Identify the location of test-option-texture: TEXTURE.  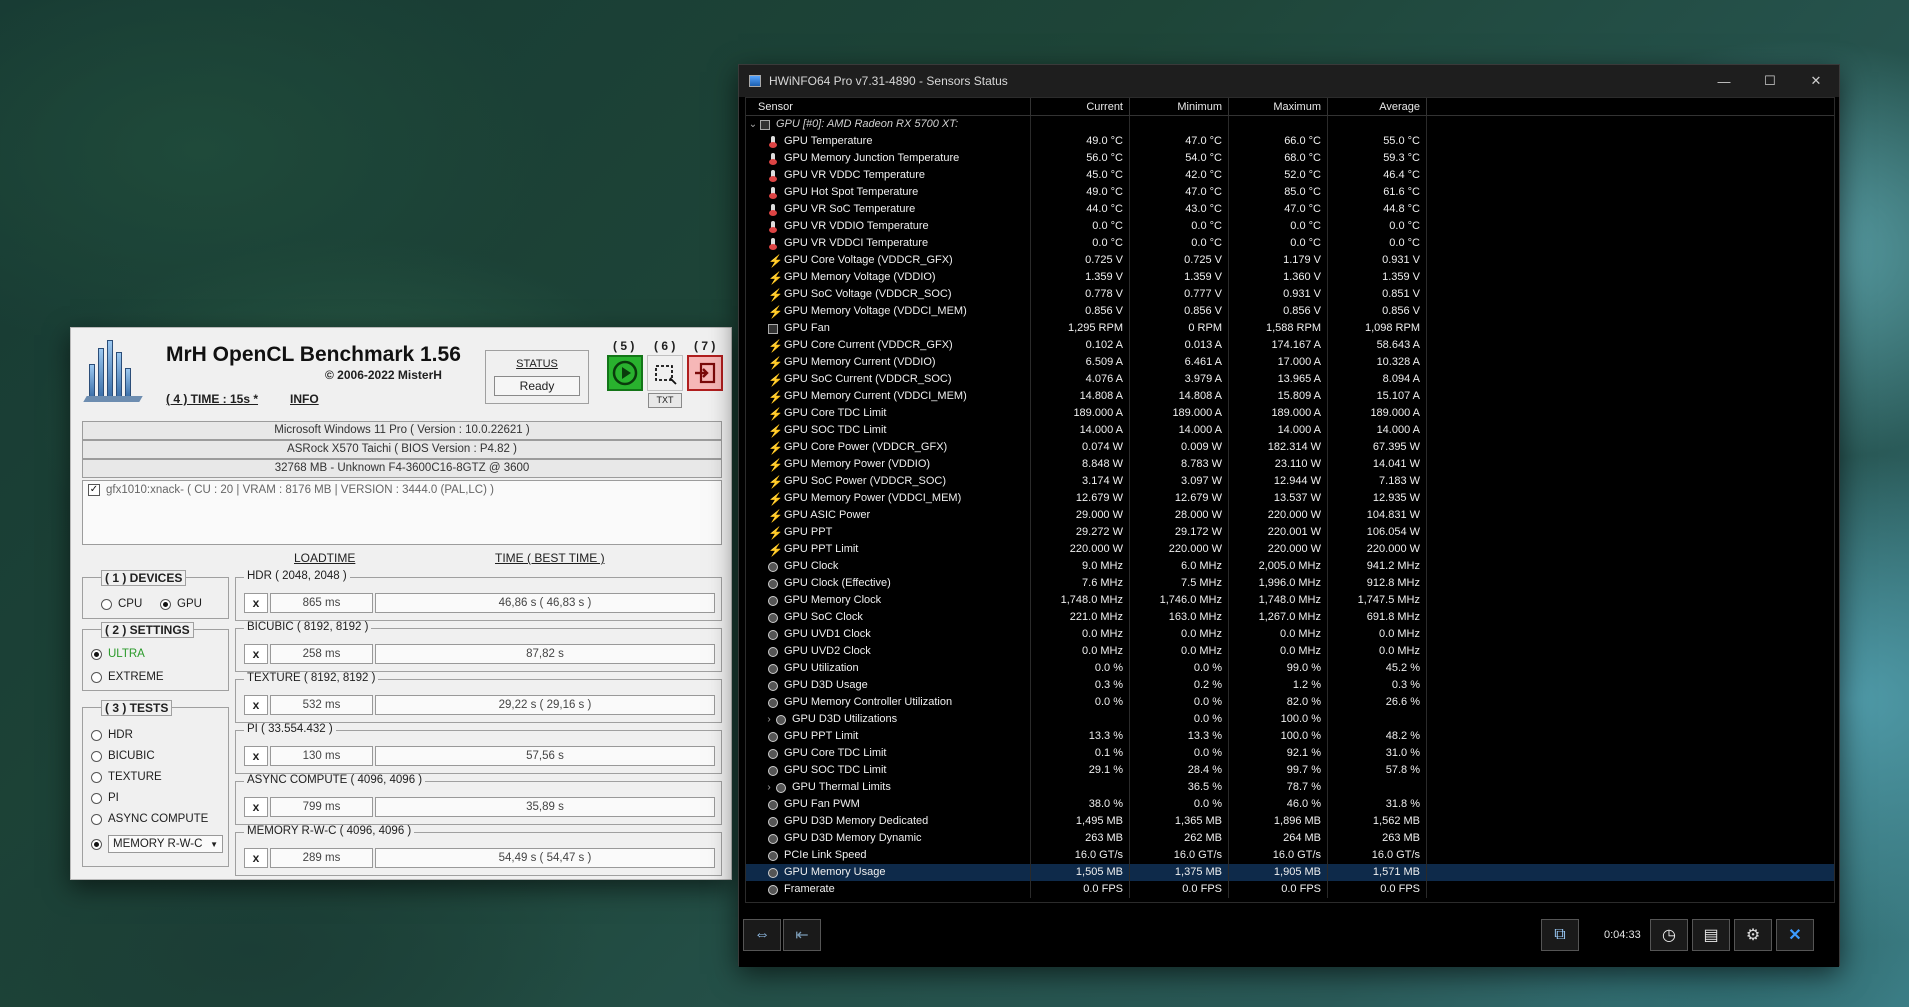
(126, 777).